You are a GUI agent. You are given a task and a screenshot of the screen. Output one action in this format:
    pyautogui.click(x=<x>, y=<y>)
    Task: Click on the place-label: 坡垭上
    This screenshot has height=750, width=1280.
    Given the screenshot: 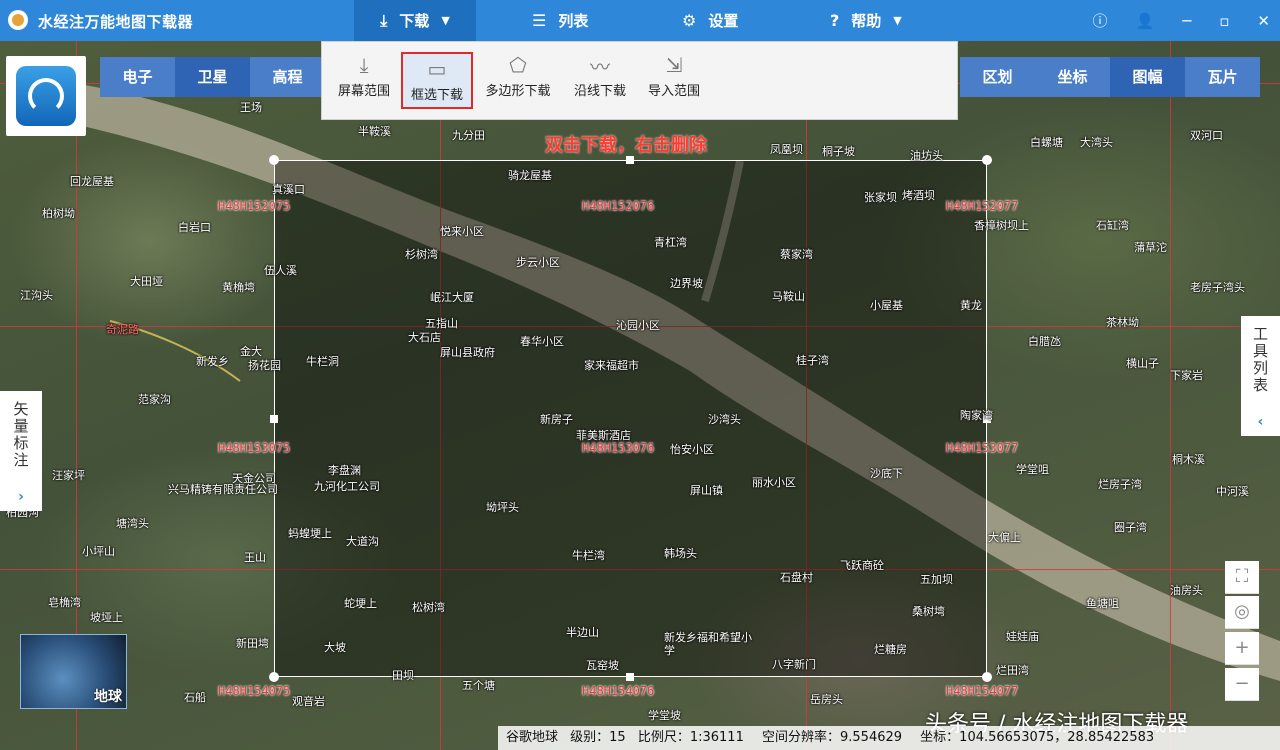 What is the action you would take?
    pyautogui.click(x=106, y=617)
    